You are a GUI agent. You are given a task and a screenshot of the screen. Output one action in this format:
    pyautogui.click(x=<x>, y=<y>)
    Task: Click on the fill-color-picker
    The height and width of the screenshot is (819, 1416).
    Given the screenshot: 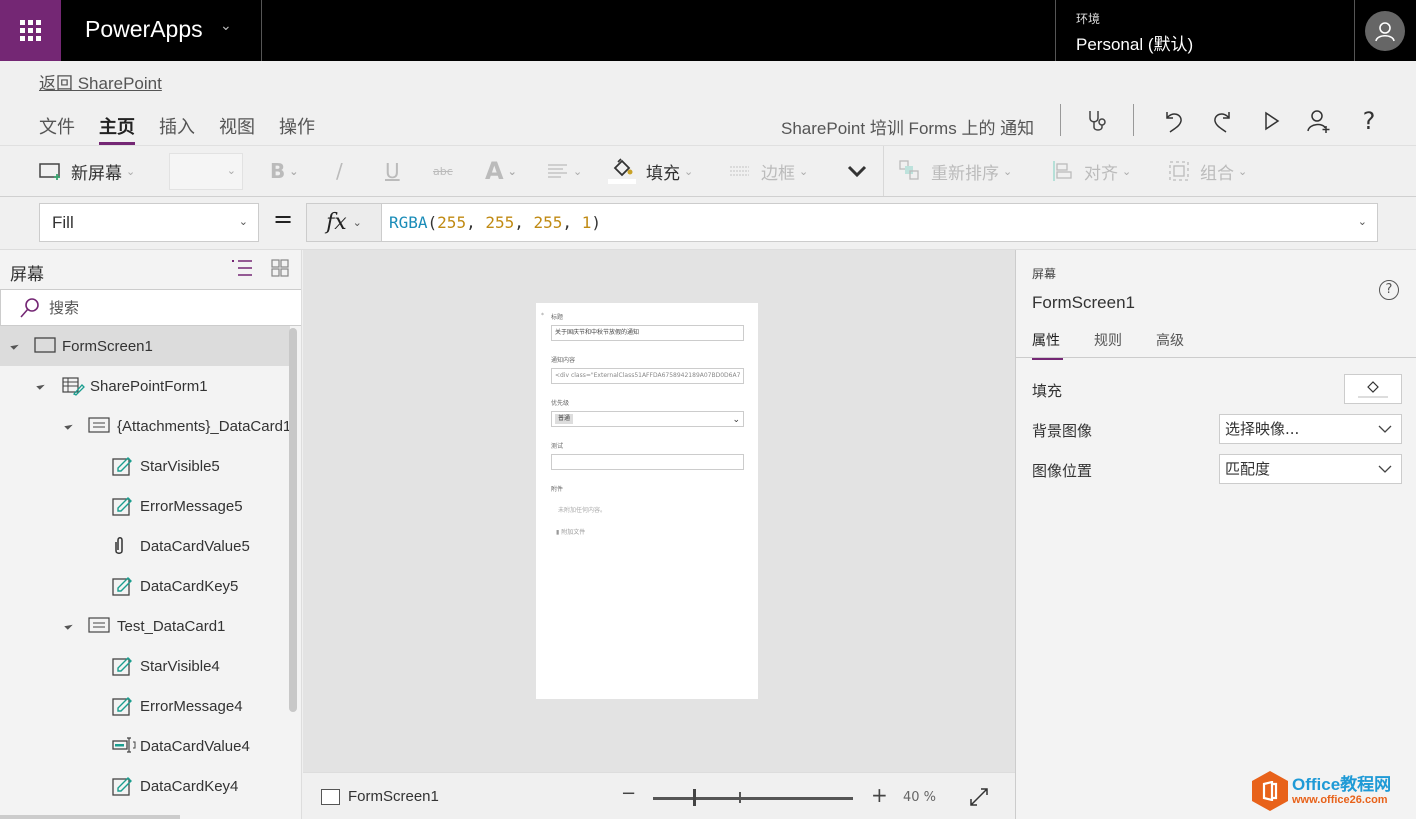 What is the action you would take?
    pyautogui.click(x=1373, y=389)
    